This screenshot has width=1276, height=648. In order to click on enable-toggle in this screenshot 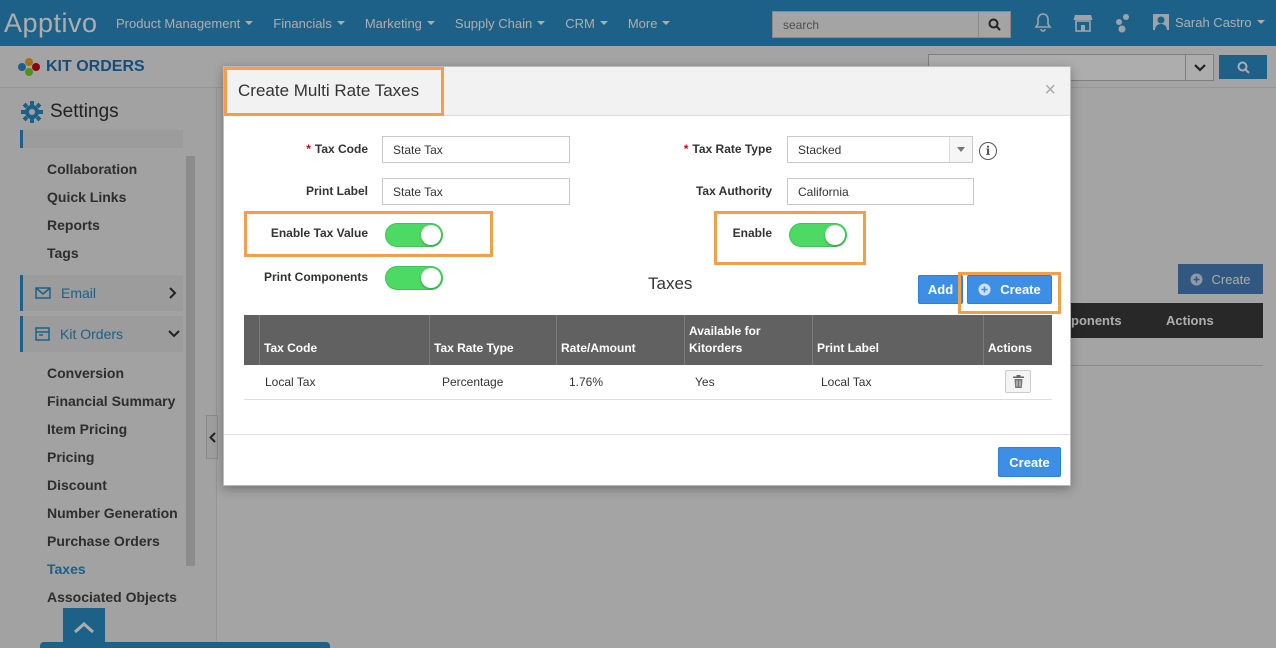, I will do `click(818, 235)`.